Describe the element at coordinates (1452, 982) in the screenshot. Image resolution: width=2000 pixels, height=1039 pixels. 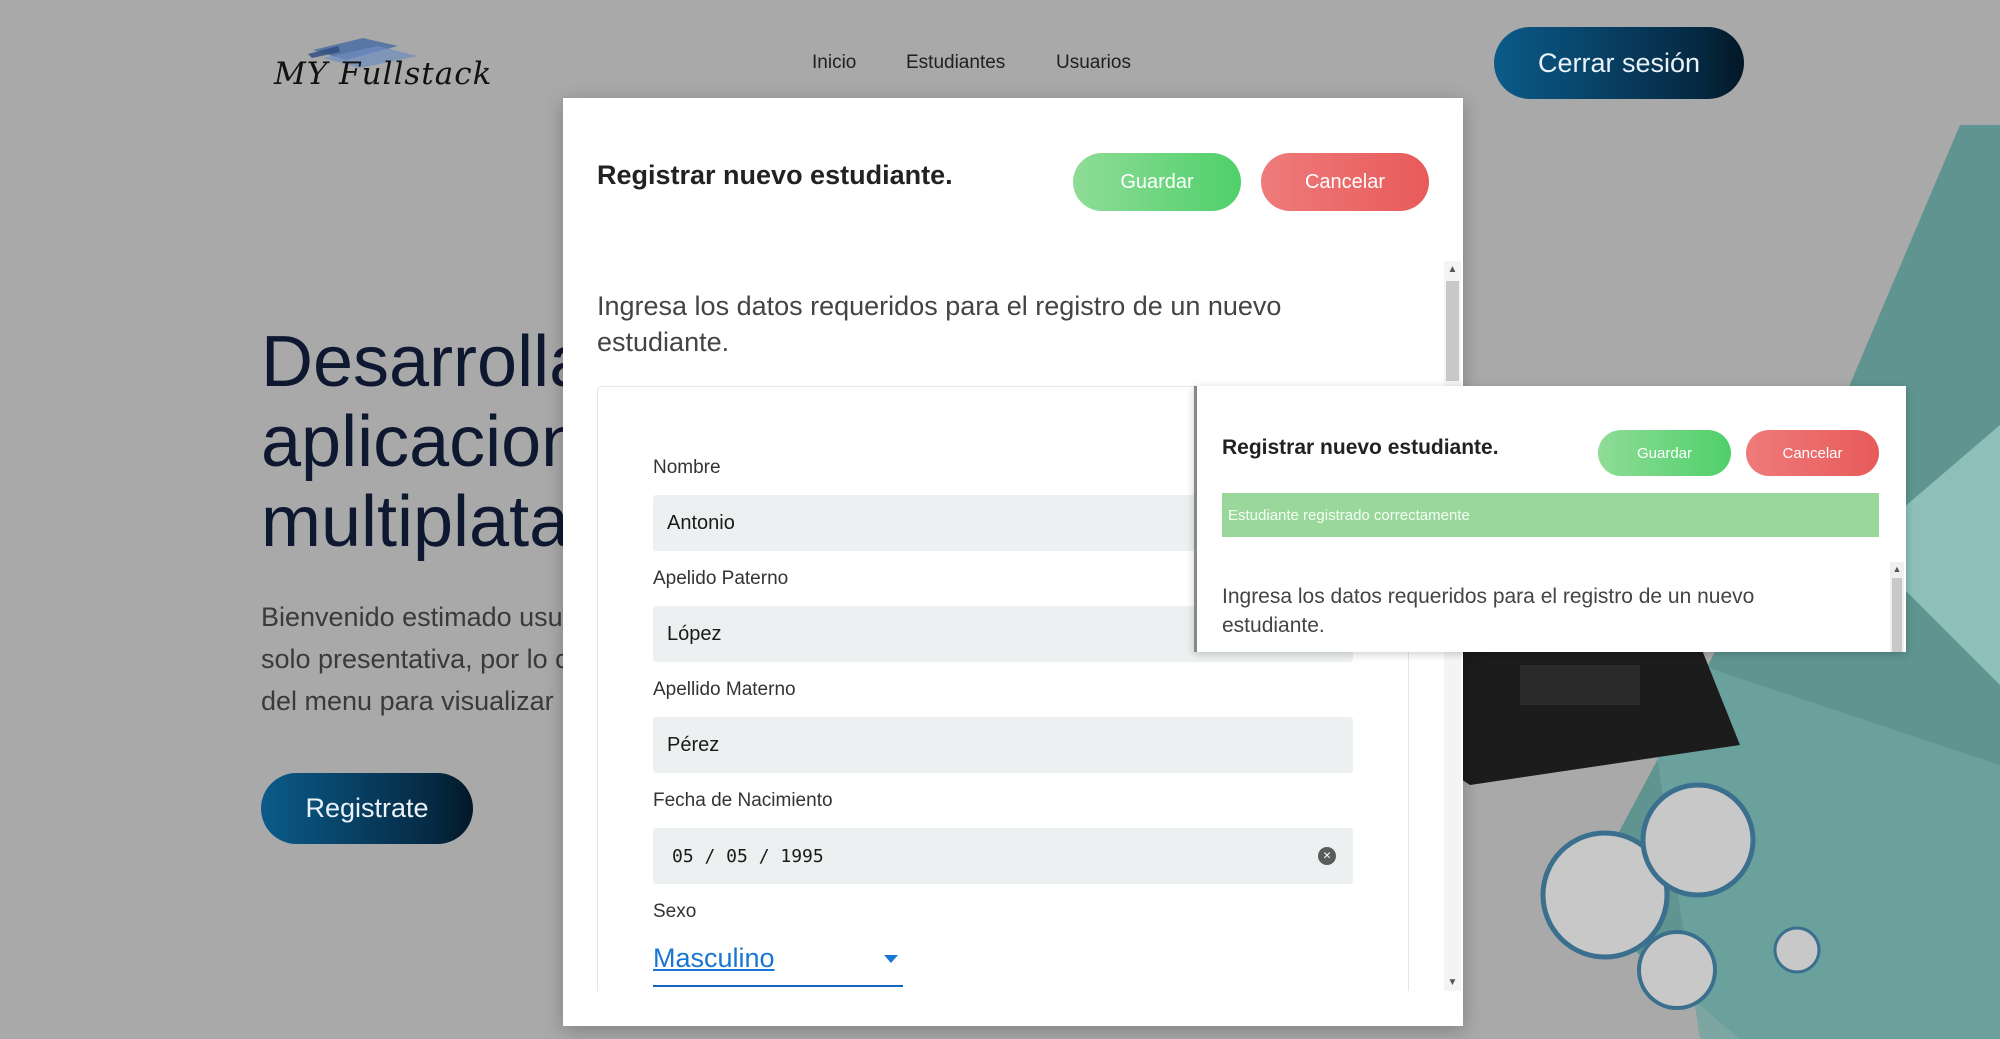
I see `scroll-down-icon: ▼` at that location.